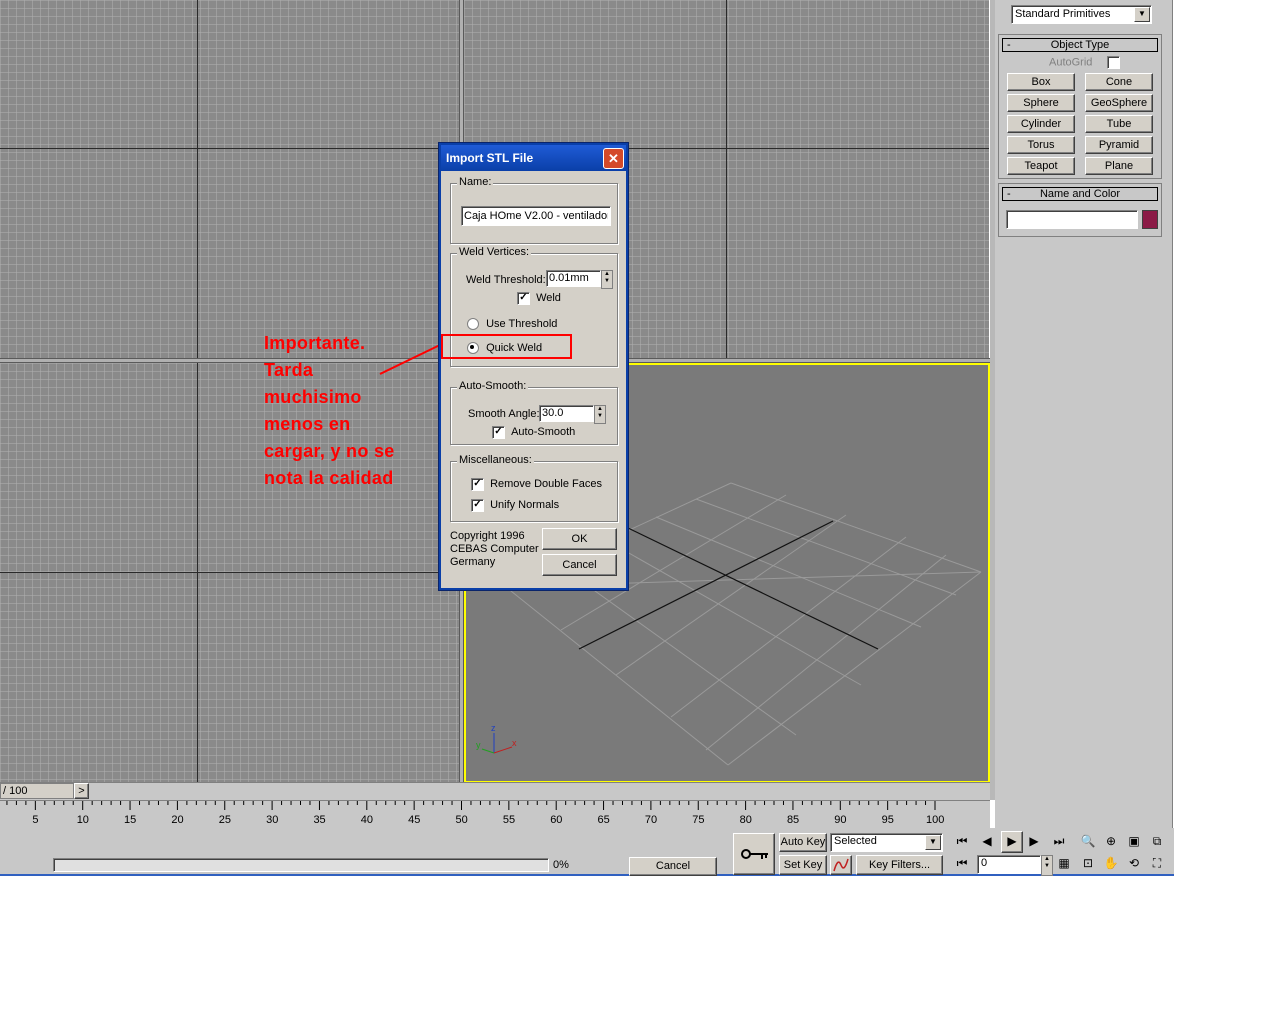  I want to click on remove-double-faces-checkbox: ✓, so click(477, 484).